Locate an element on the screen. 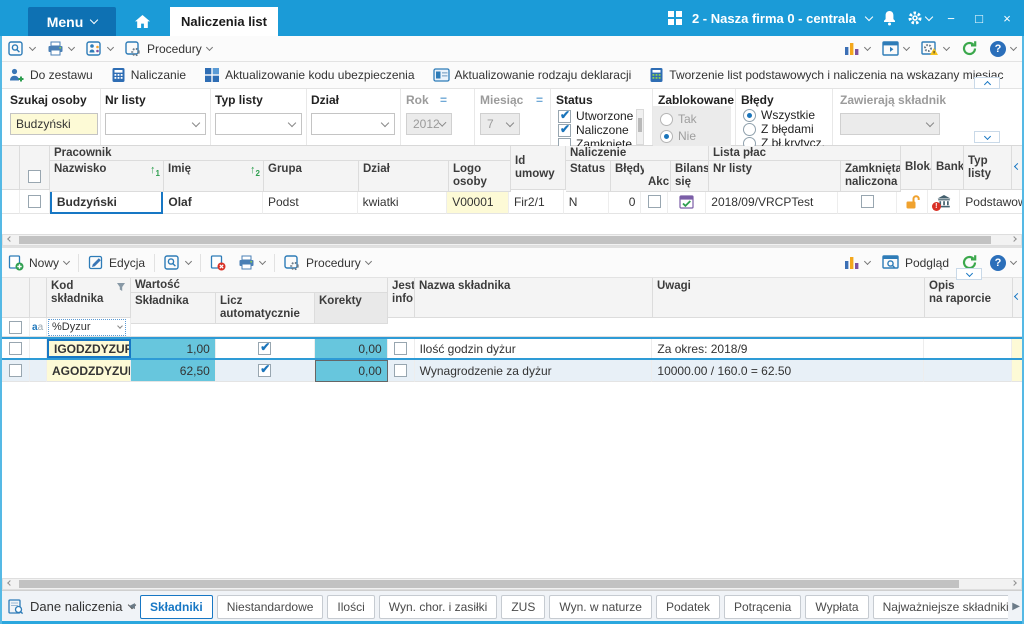 This screenshot has width=1024, height=624. cell-bledy: 0 is located at coordinates (625, 202).